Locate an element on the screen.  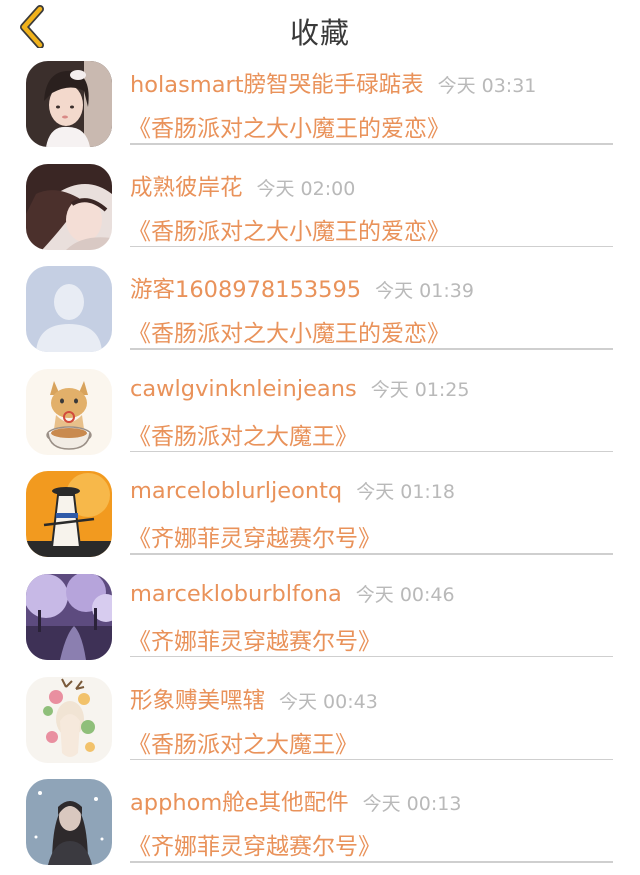
user-name: 游客1608978153595 is located at coordinates (245, 290).